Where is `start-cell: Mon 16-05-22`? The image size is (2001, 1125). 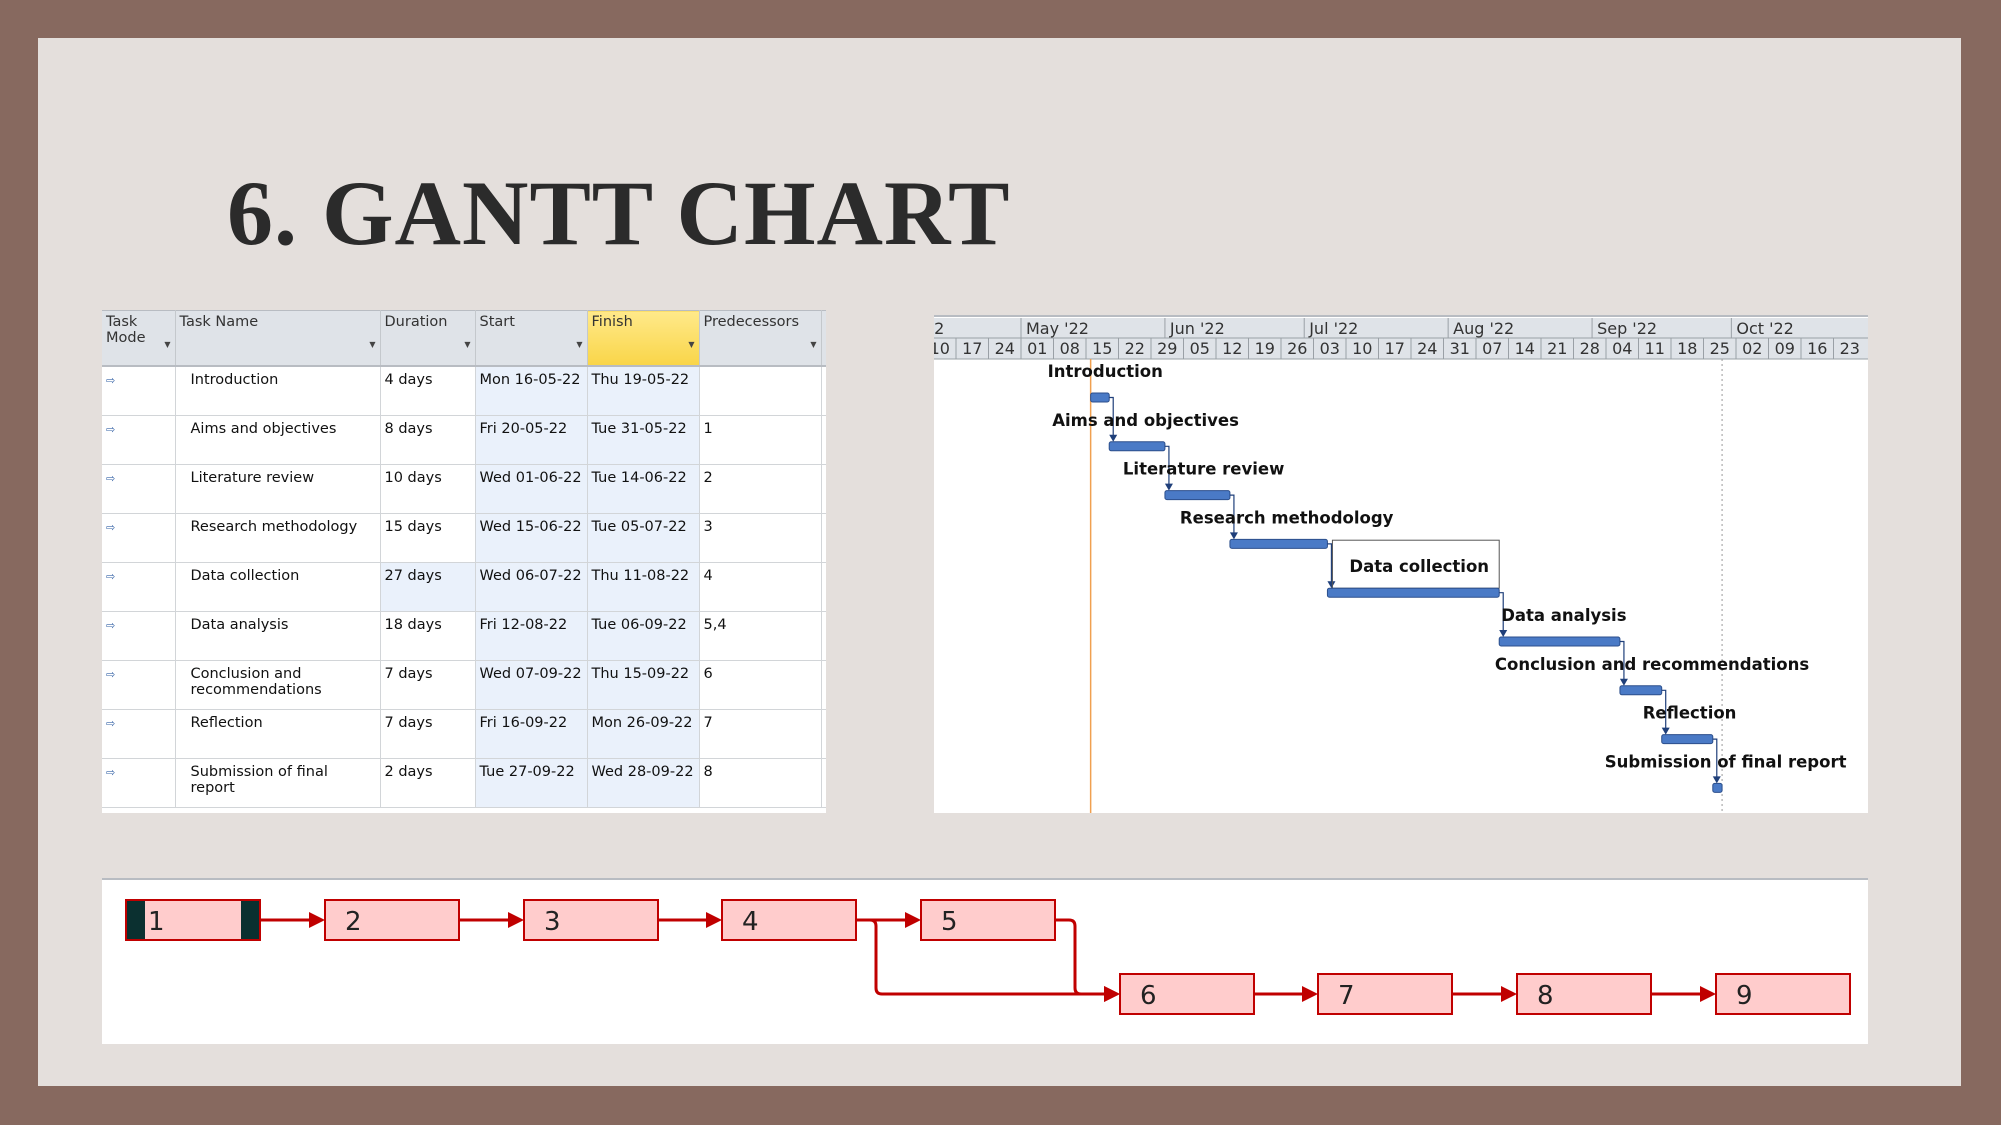
start-cell: Mon 16-05-22 is located at coordinates (531, 391).